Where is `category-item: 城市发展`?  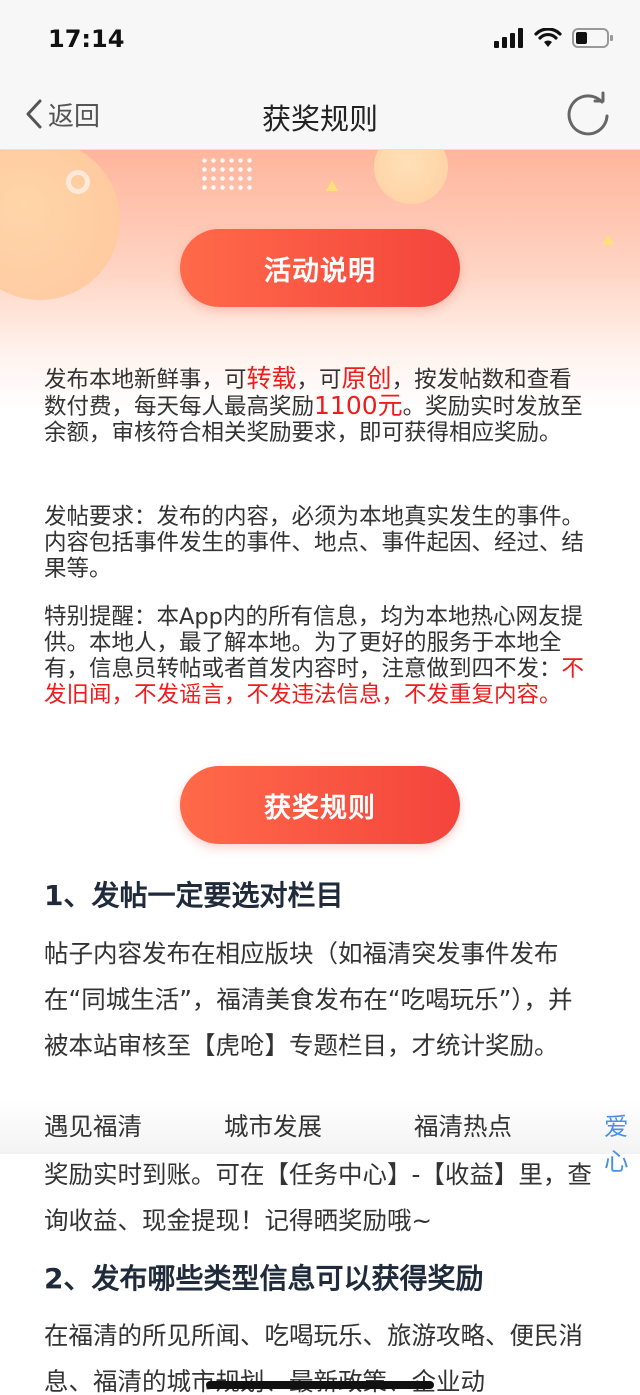
category-item: 城市发展 is located at coordinates (273, 1125).